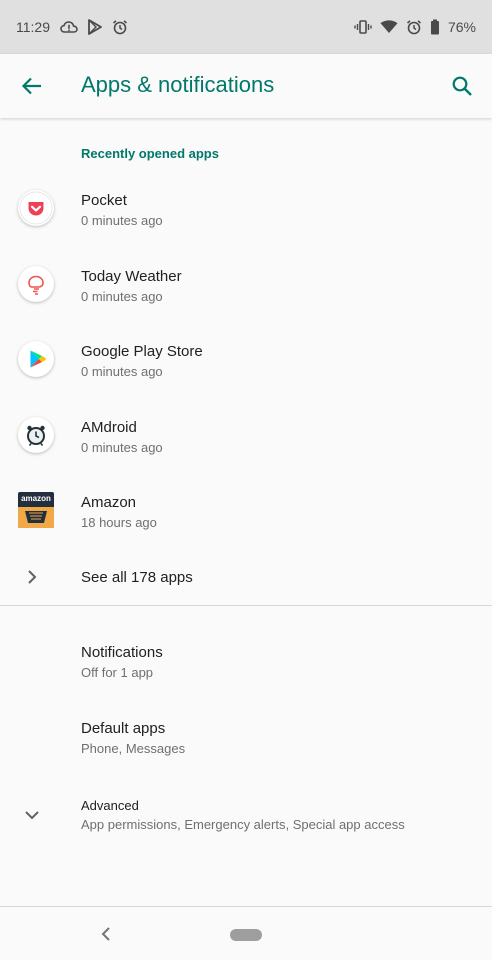 The width and height of the screenshot is (492, 960). Describe the element at coordinates (246, 737) in the screenshot. I see `default-apps-setting: Default apps Phone, Messages` at that location.